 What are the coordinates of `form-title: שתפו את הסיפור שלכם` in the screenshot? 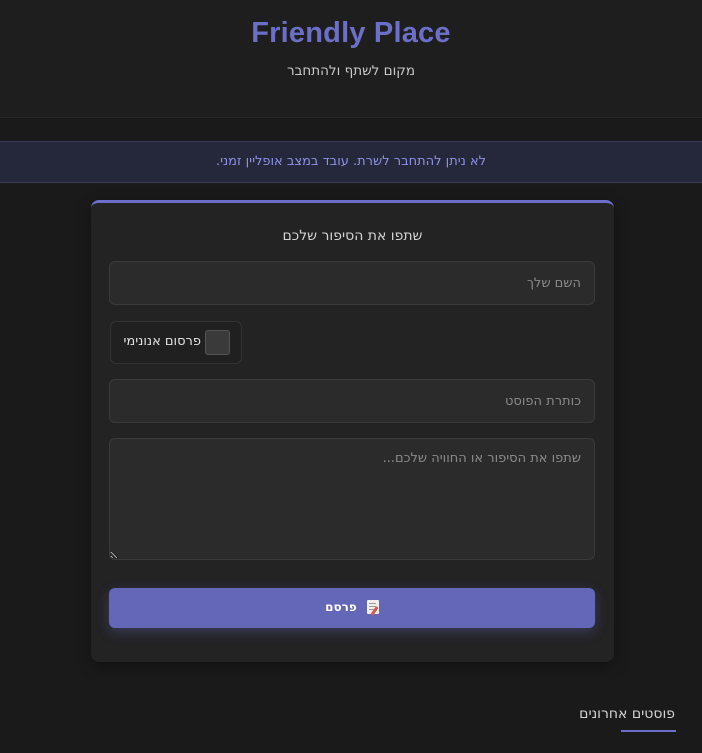 It's located at (352, 236).